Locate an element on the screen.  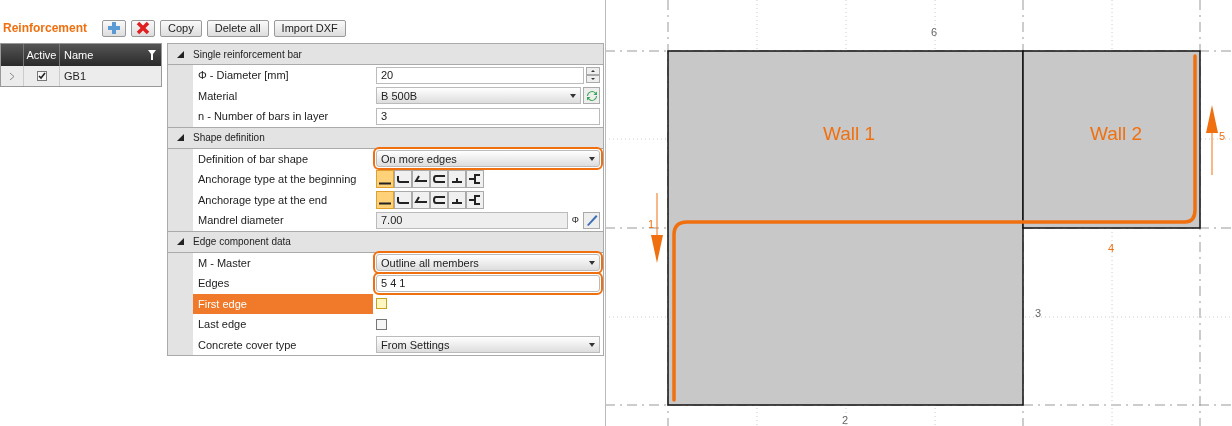
delete-button is located at coordinates (143, 28).